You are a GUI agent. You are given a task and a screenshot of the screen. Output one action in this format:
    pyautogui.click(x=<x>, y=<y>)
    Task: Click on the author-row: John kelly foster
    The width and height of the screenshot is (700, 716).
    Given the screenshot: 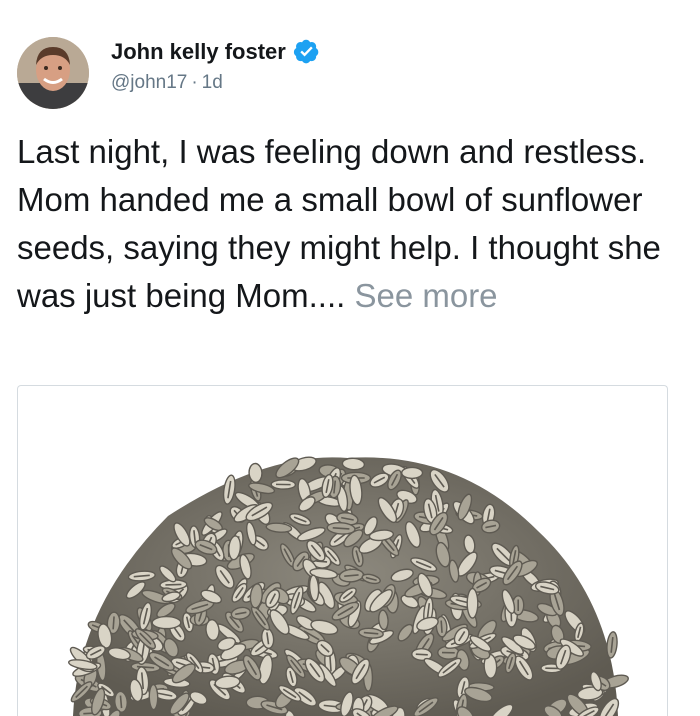 What is the action you would take?
    pyautogui.click(x=215, y=51)
    